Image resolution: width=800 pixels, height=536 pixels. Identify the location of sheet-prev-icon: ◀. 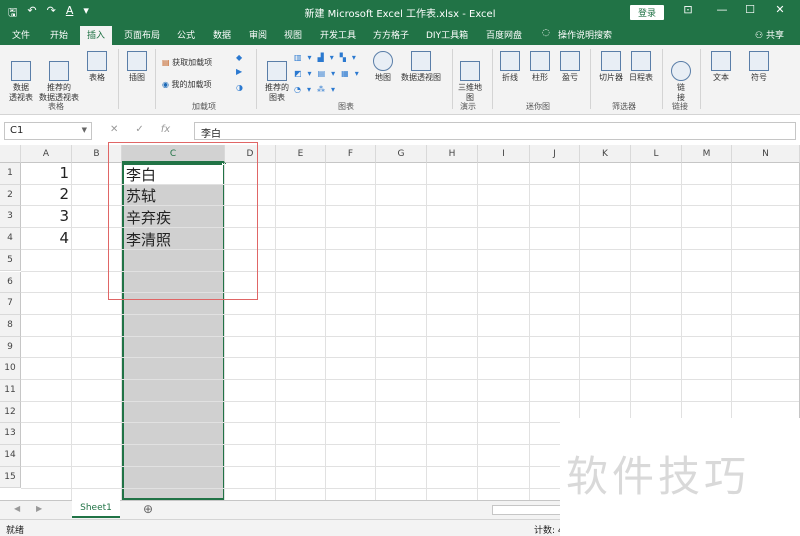
(17, 508).